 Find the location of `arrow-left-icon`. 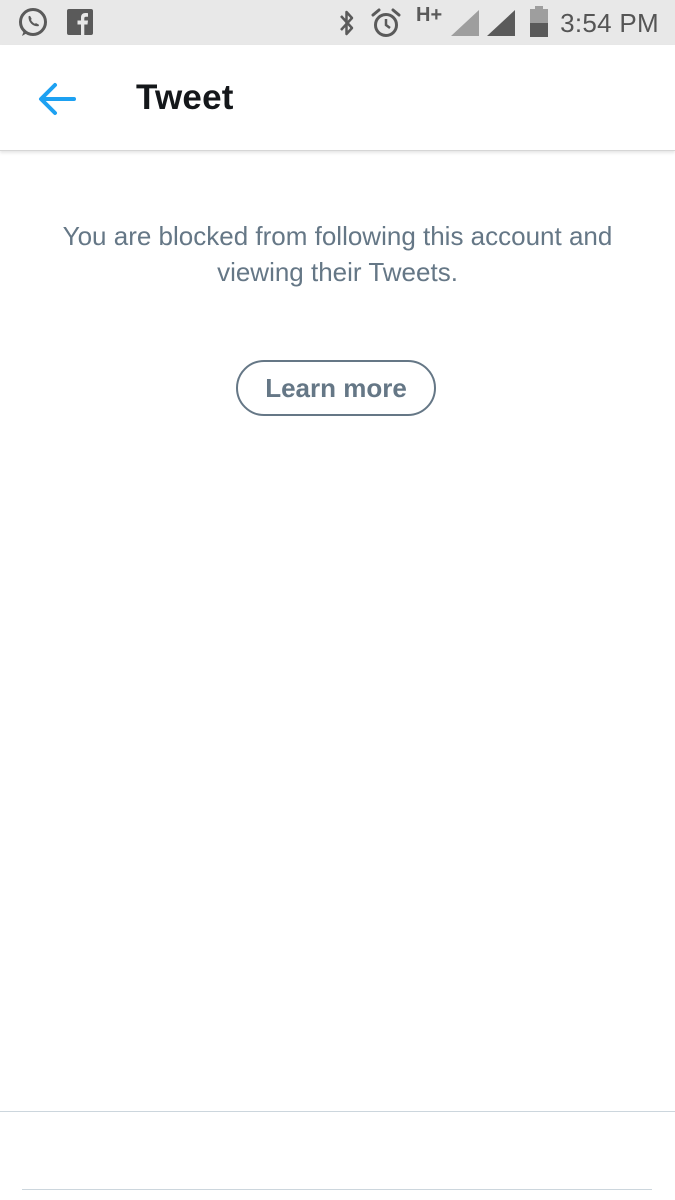

arrow-left-icon is located at coordinates (57, 99).